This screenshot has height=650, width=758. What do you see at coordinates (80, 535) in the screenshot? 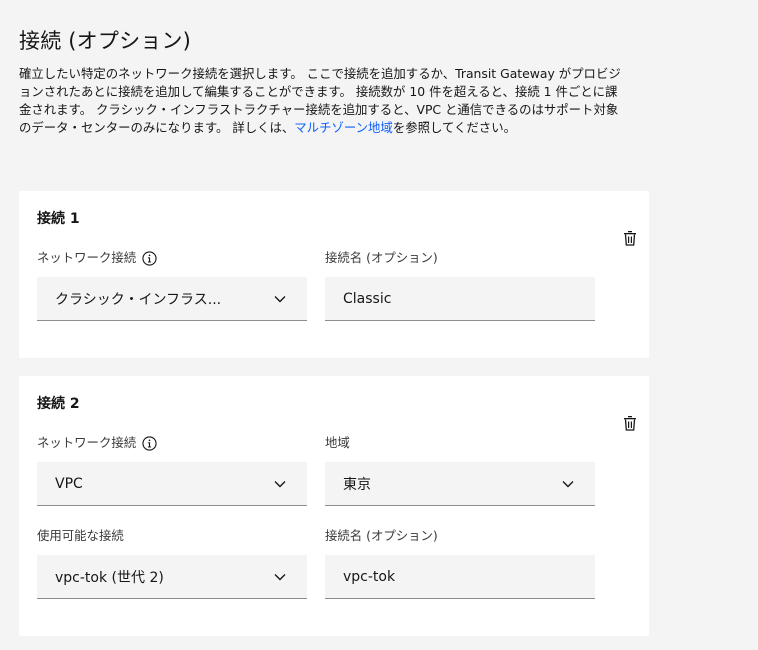
I see `available-connection-label: 使用可能な接続` at bounding box center [80, 535].